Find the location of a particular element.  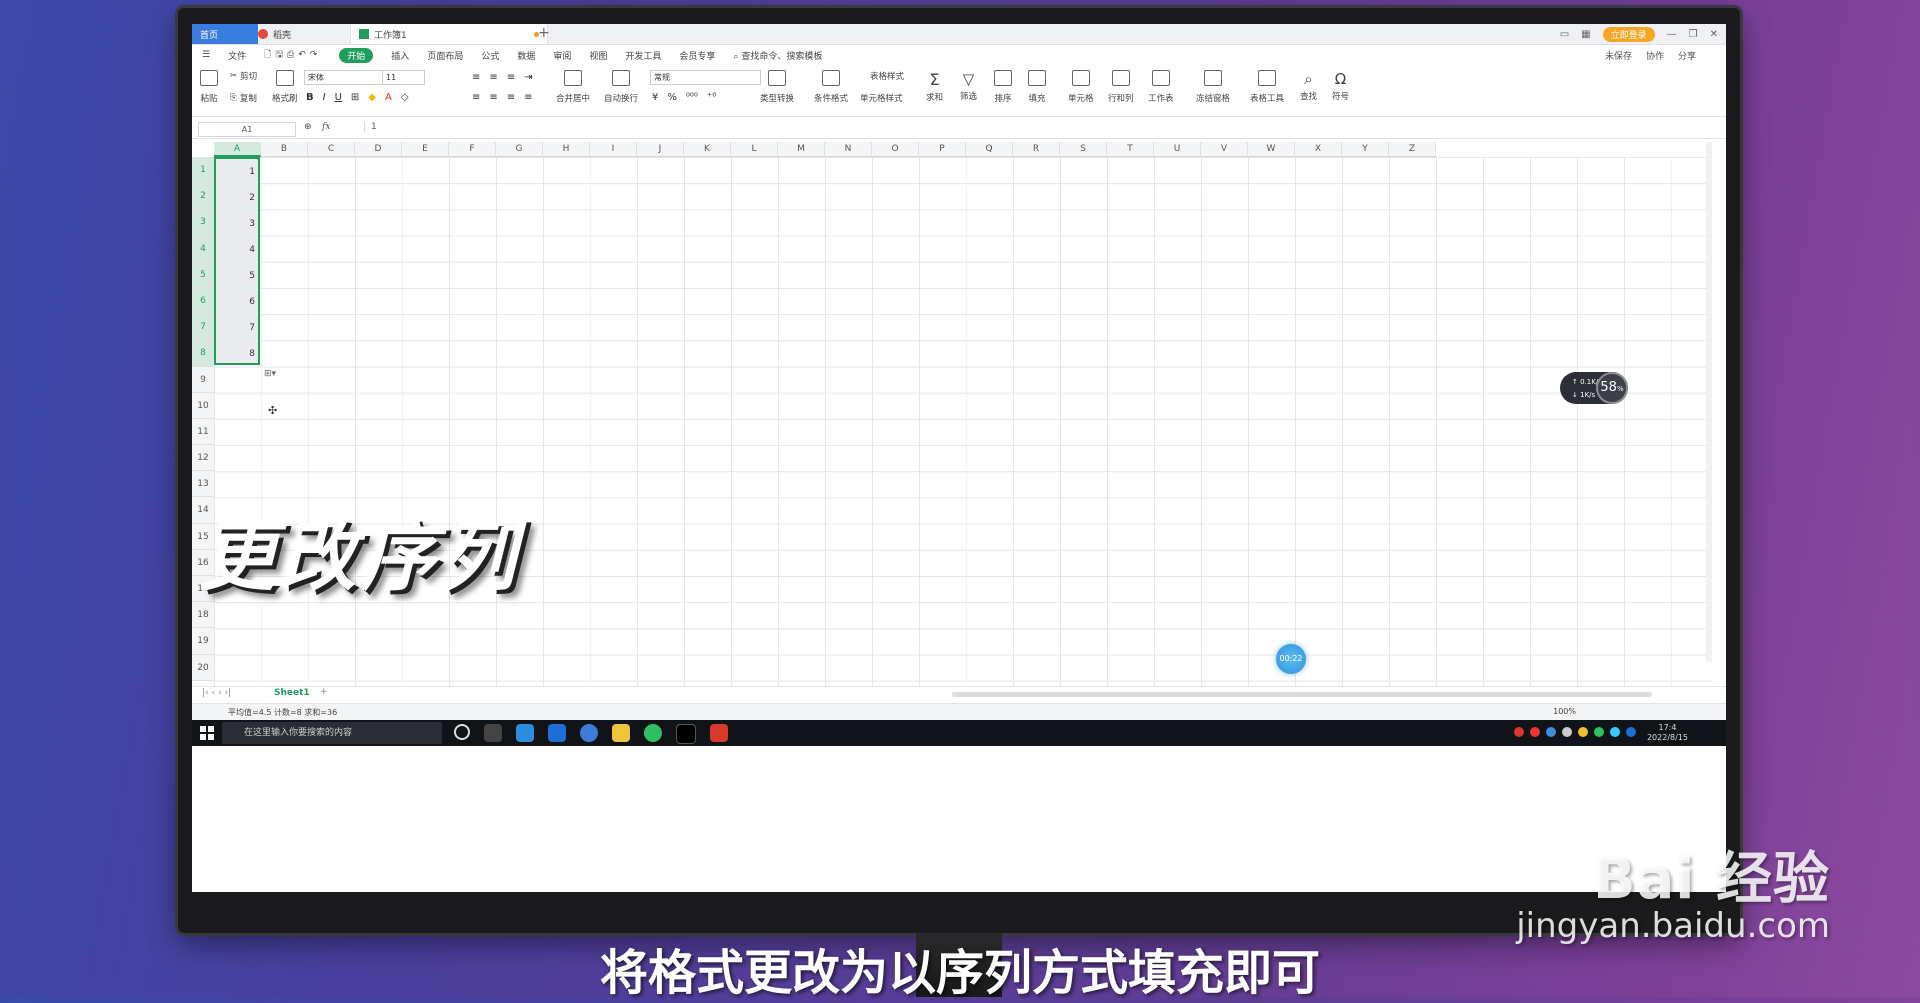

column-header-m: M is located at coordinates (801, 149).